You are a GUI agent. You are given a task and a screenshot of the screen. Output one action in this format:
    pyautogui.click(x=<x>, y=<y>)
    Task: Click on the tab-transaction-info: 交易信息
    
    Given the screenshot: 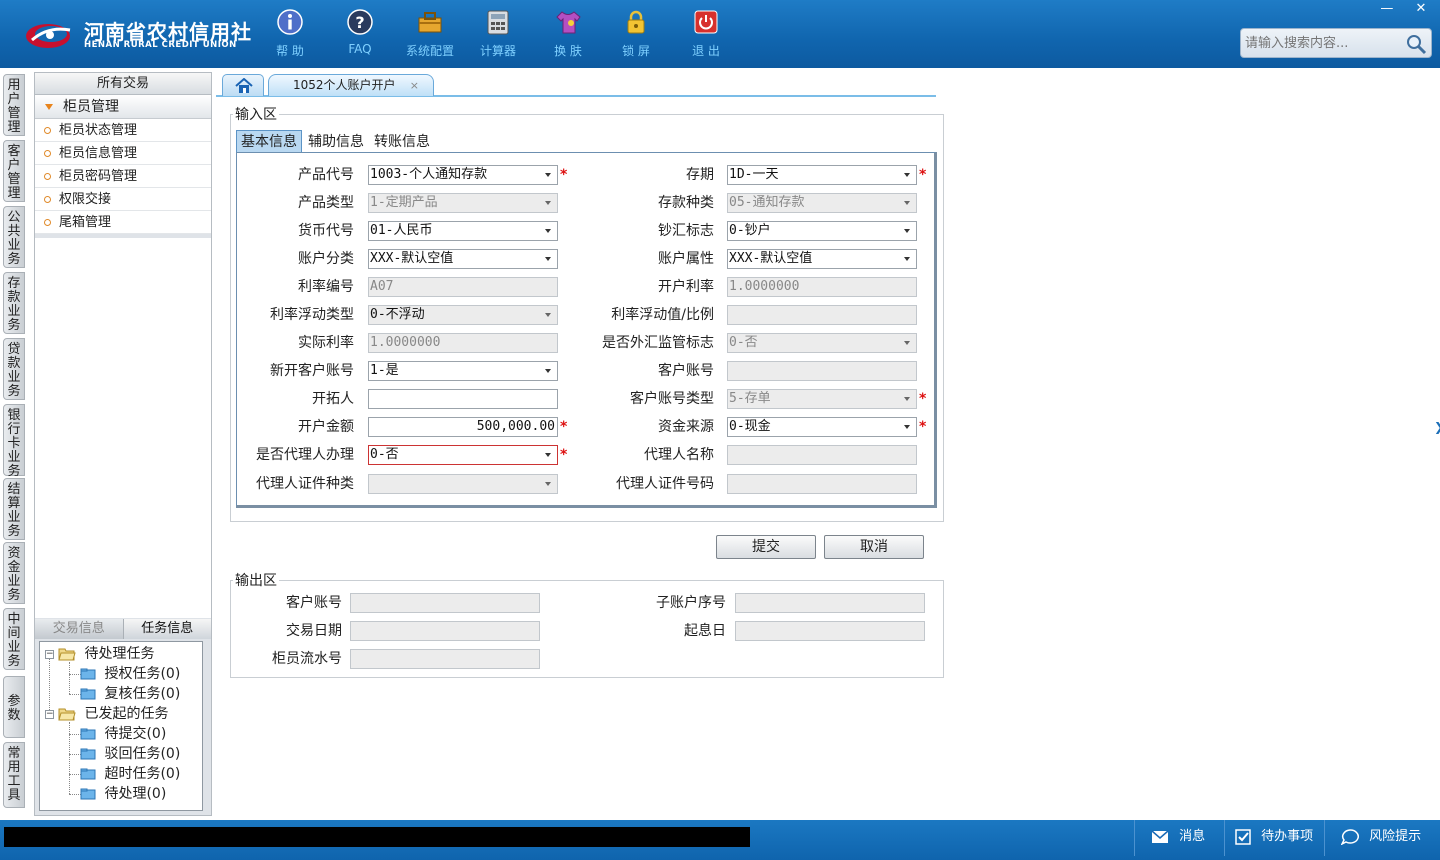 What is the action you would take?
    pyautogui.click(x=79, y=629)
    